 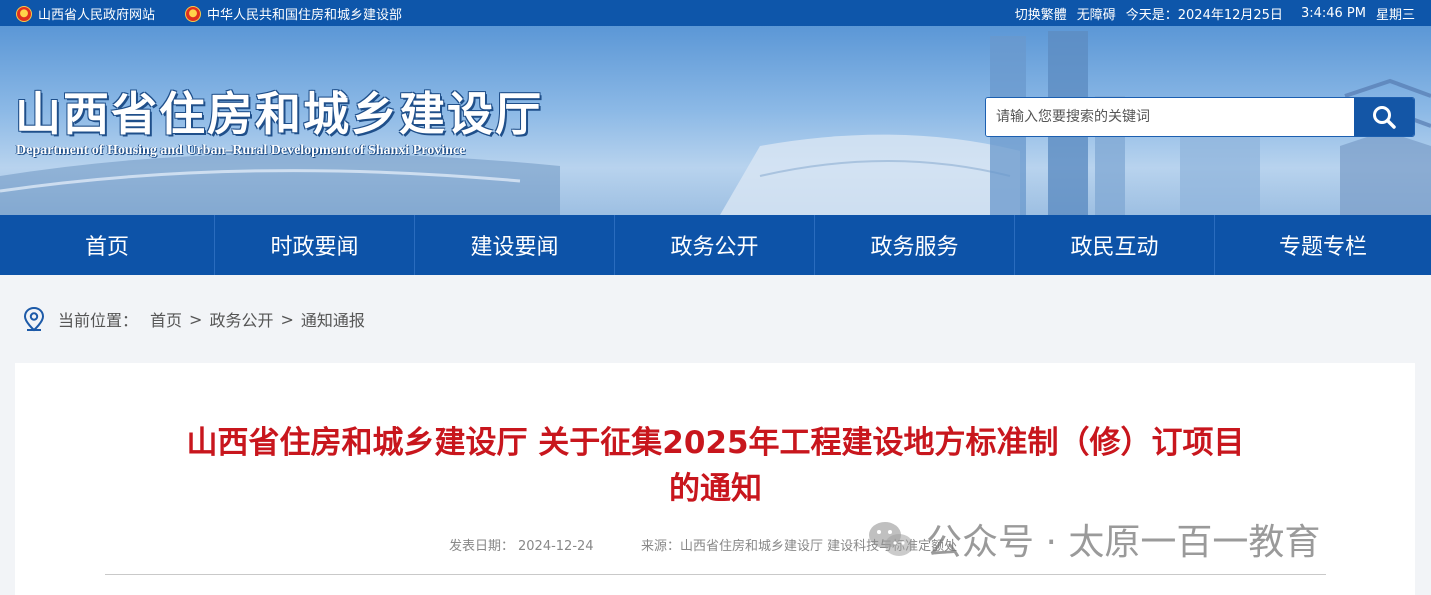 What do you see at coordinates (98, 320) in the screenshot?
I see `breadcrumb-label: 当前位置：` at bounding box center [98, 320].